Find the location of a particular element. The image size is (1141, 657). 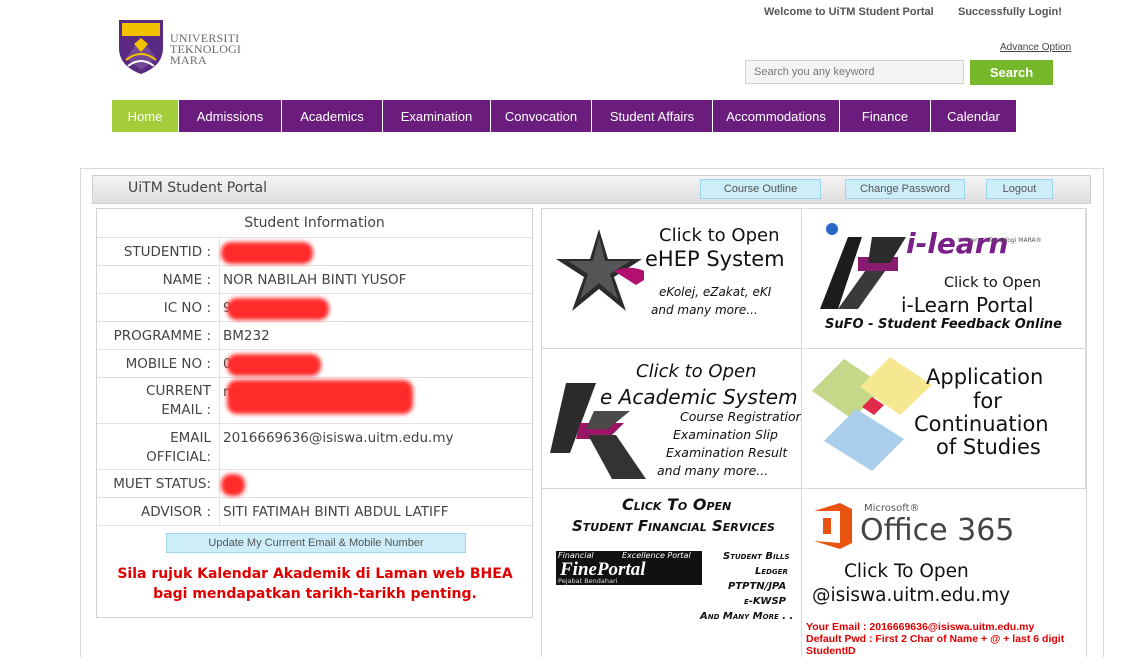

info-label: PROGRAMME : is located at coordinates (162, 336).